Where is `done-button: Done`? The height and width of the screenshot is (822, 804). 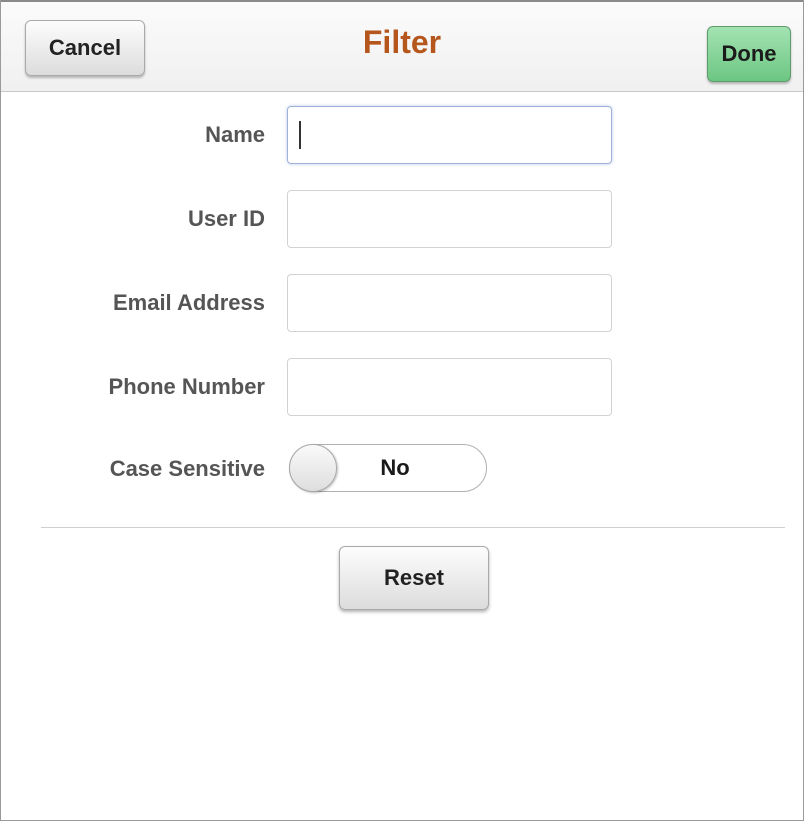 done-button: Done is located at coordinates (749, 54).